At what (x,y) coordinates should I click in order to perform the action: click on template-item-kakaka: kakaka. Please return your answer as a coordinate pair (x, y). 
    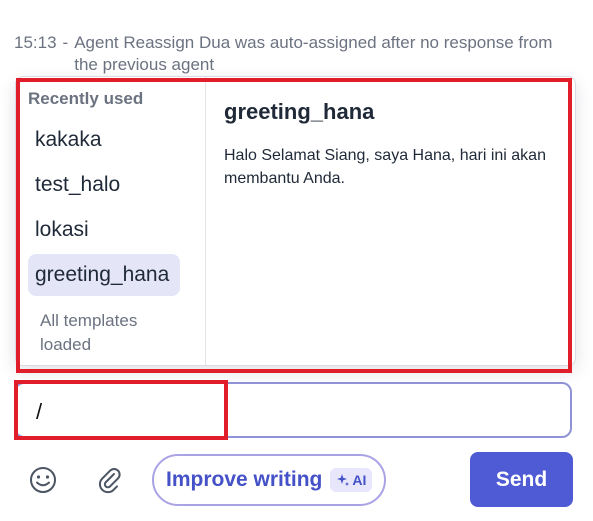
    Looking at the image, I should click on (104, 140).